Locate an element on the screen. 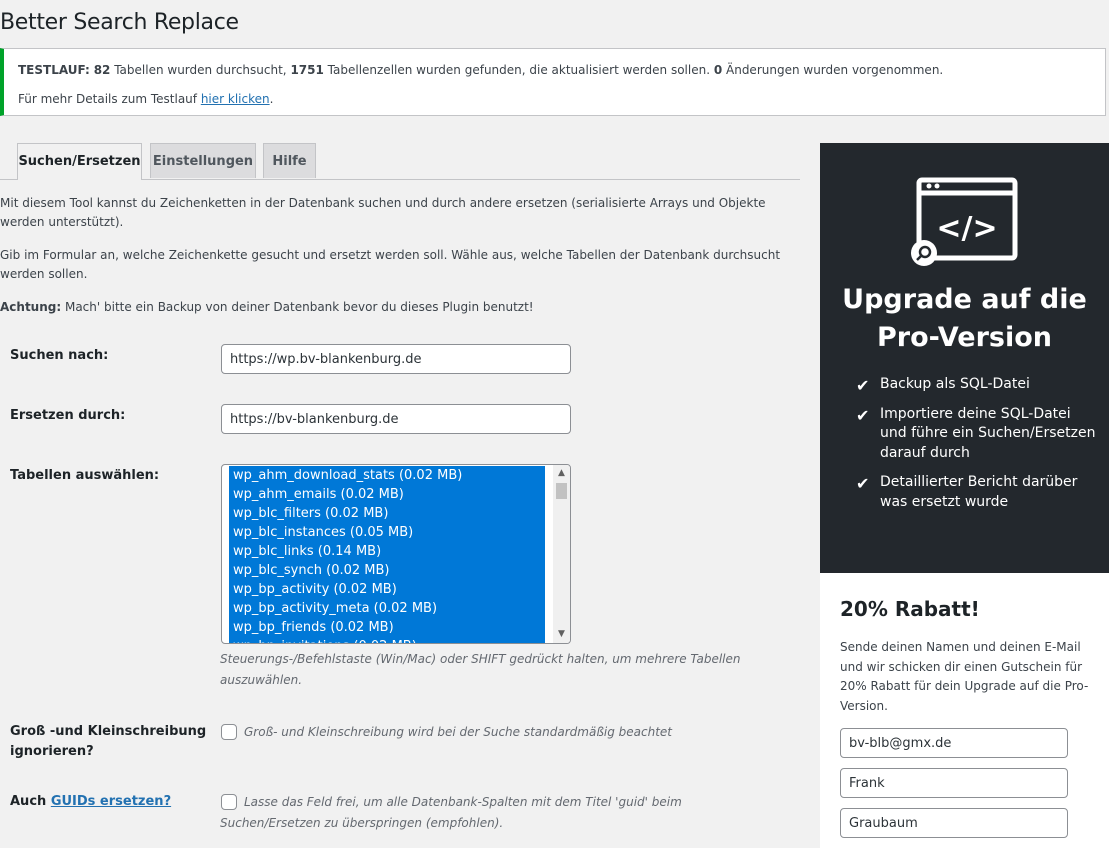 The image size is (1109, 848). replace-input is located at coordinates (396, 419).